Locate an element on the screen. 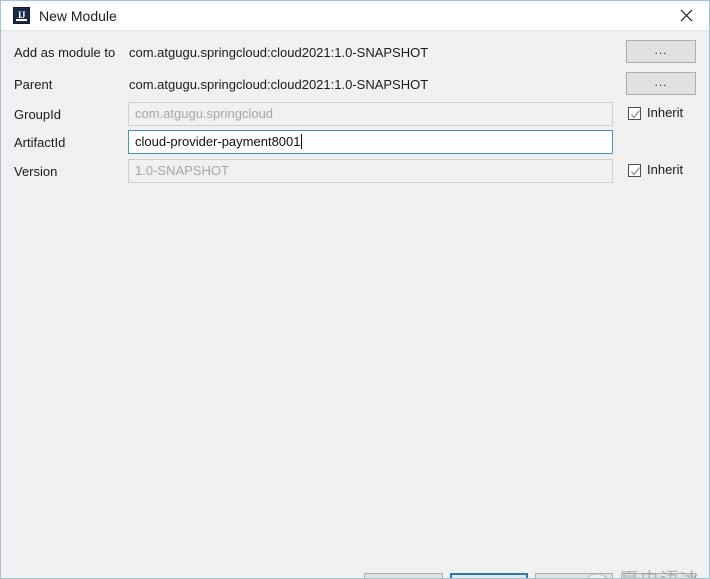  group-id-input: com.atgugu.springcloud is located at coordinates (370, 114).